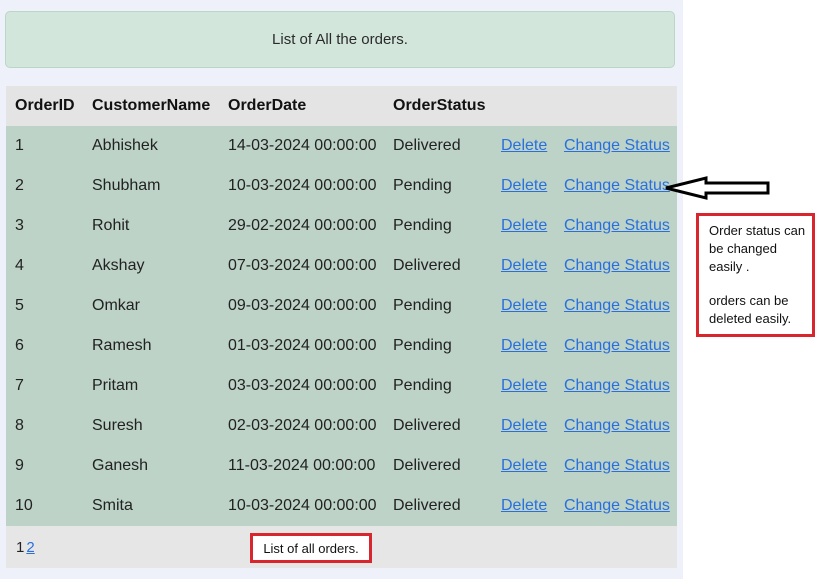  Describe the element at coordinates (151, 386) in the screenshot. I see `customer-name-cell: Pritam` at that location.